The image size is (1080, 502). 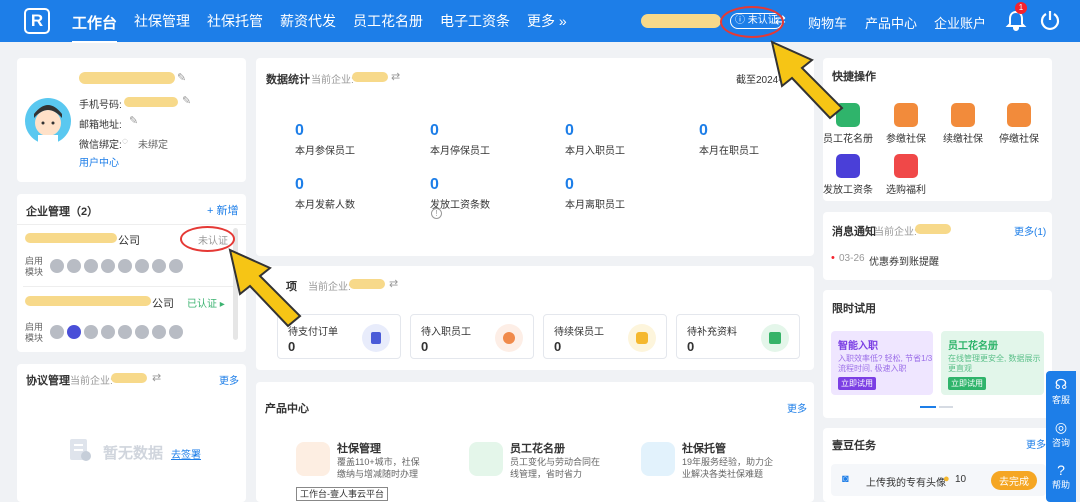 I want to click on stat-stopped: 0 本月停保员工, so click(x=460, y=139).